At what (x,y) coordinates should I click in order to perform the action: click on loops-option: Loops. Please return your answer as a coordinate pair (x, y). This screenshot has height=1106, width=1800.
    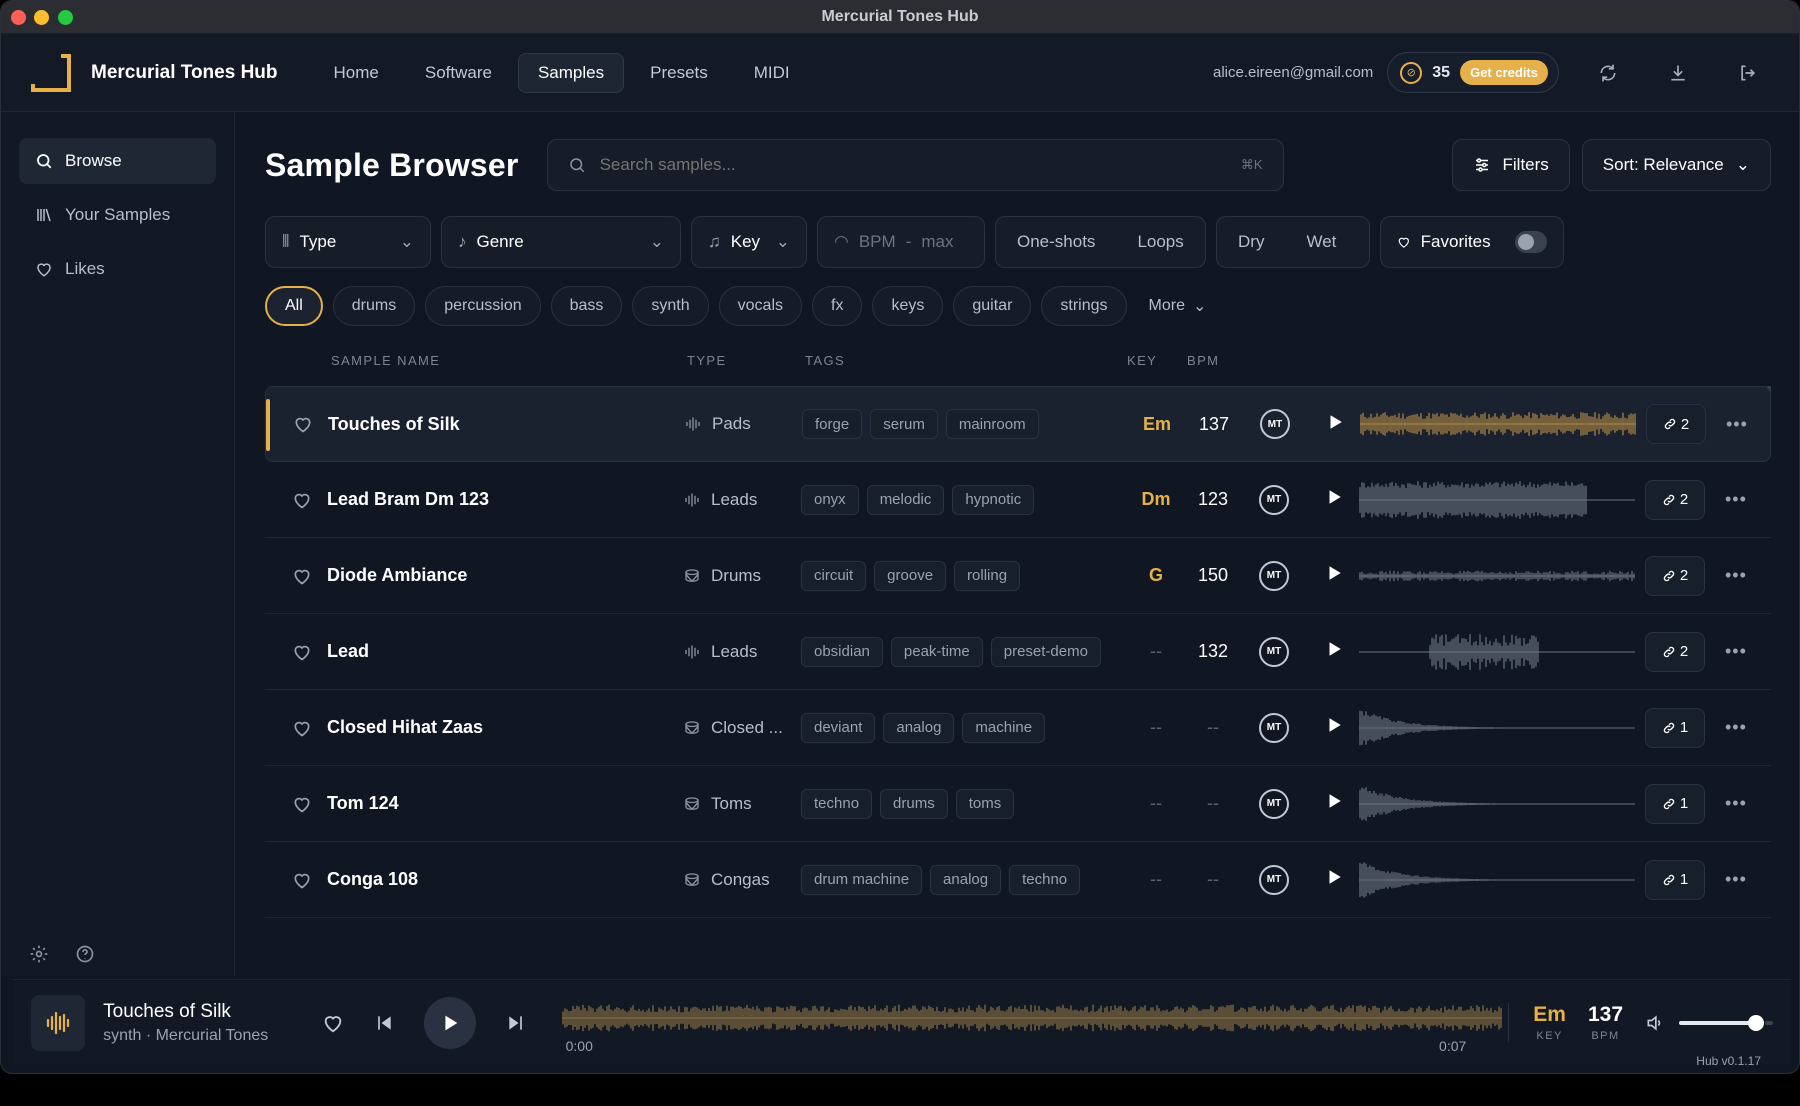
    Looking at the image, I should click on (1160, 242).